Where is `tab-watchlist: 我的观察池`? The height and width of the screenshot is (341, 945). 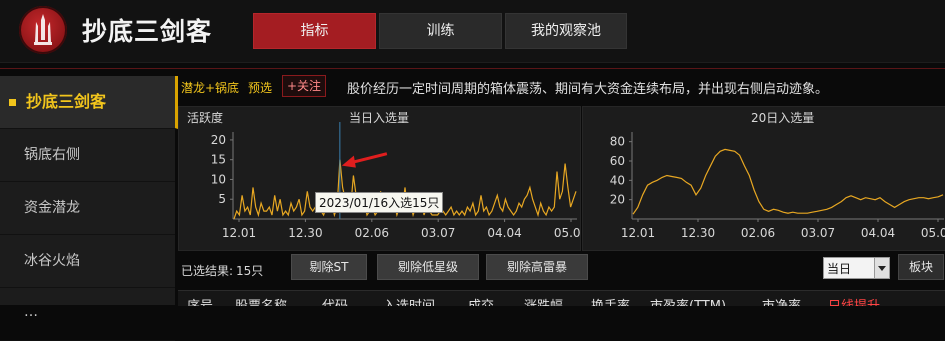 tab-watchlist: 我的观察池 is located at coordinates (566, 31).